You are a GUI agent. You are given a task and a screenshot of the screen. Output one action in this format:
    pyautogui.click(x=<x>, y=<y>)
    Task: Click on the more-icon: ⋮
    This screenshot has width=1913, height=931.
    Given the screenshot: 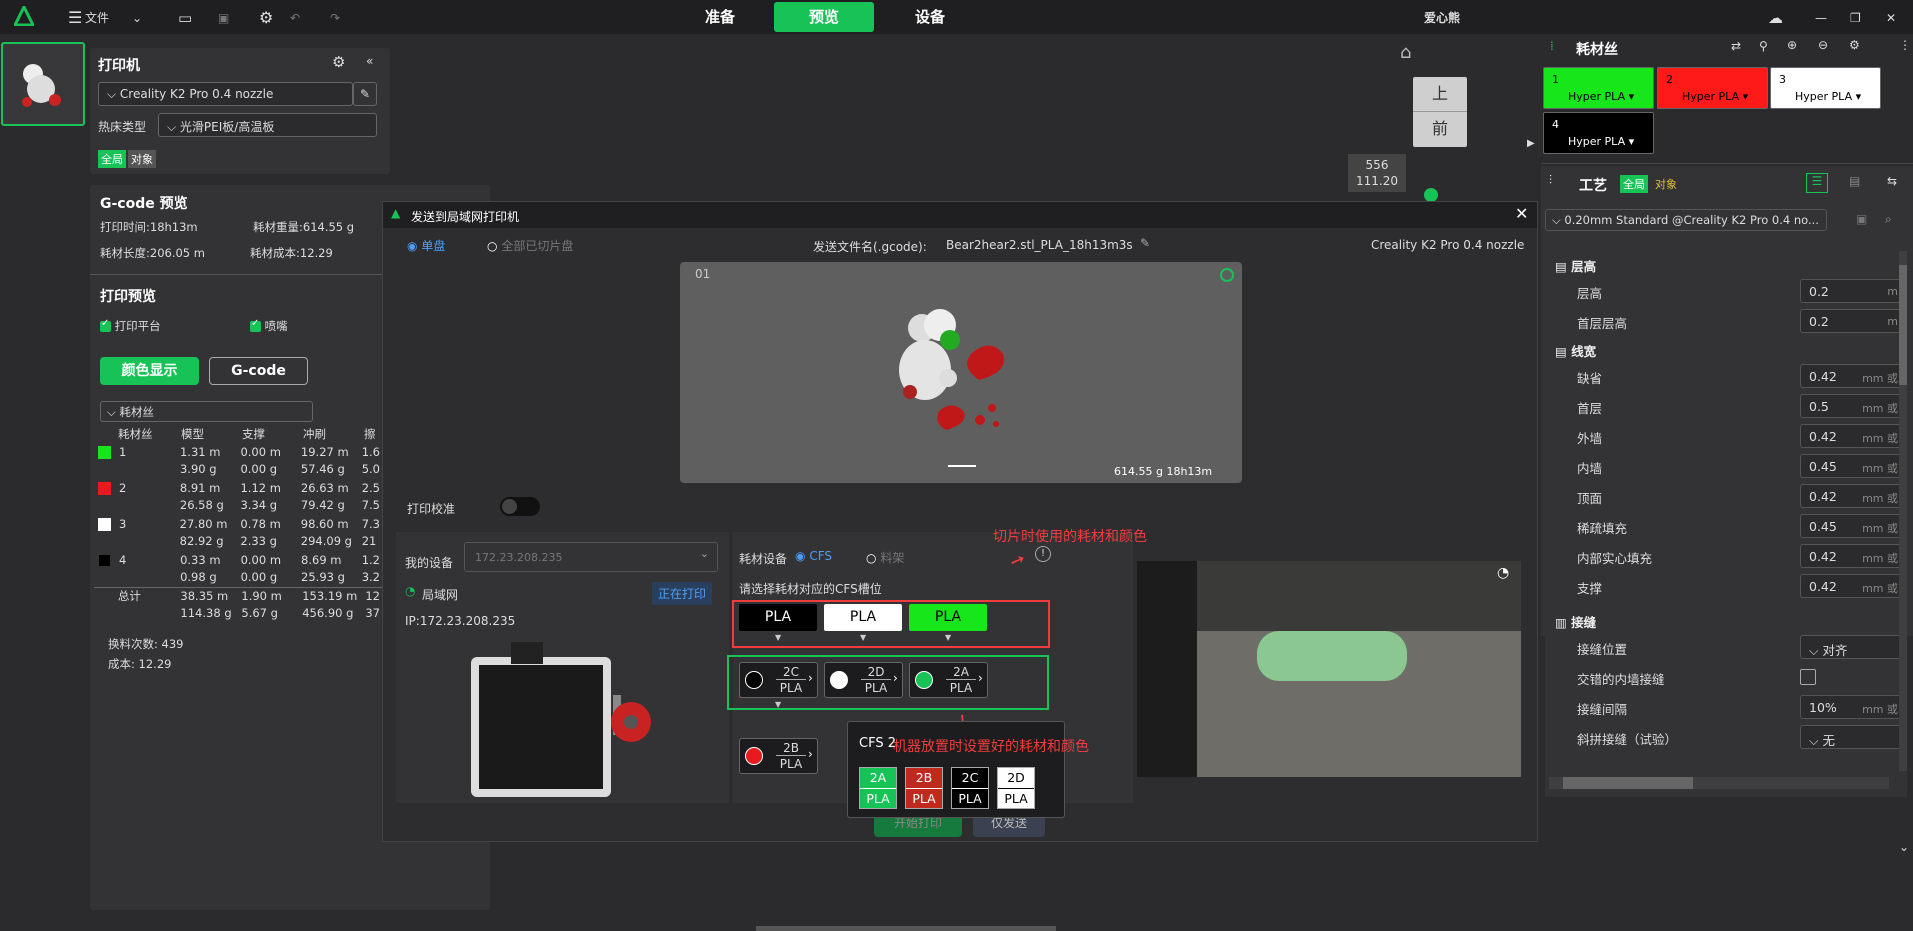 What is the action you would take?
    pyautogui.click(x=1905, y=45)
    